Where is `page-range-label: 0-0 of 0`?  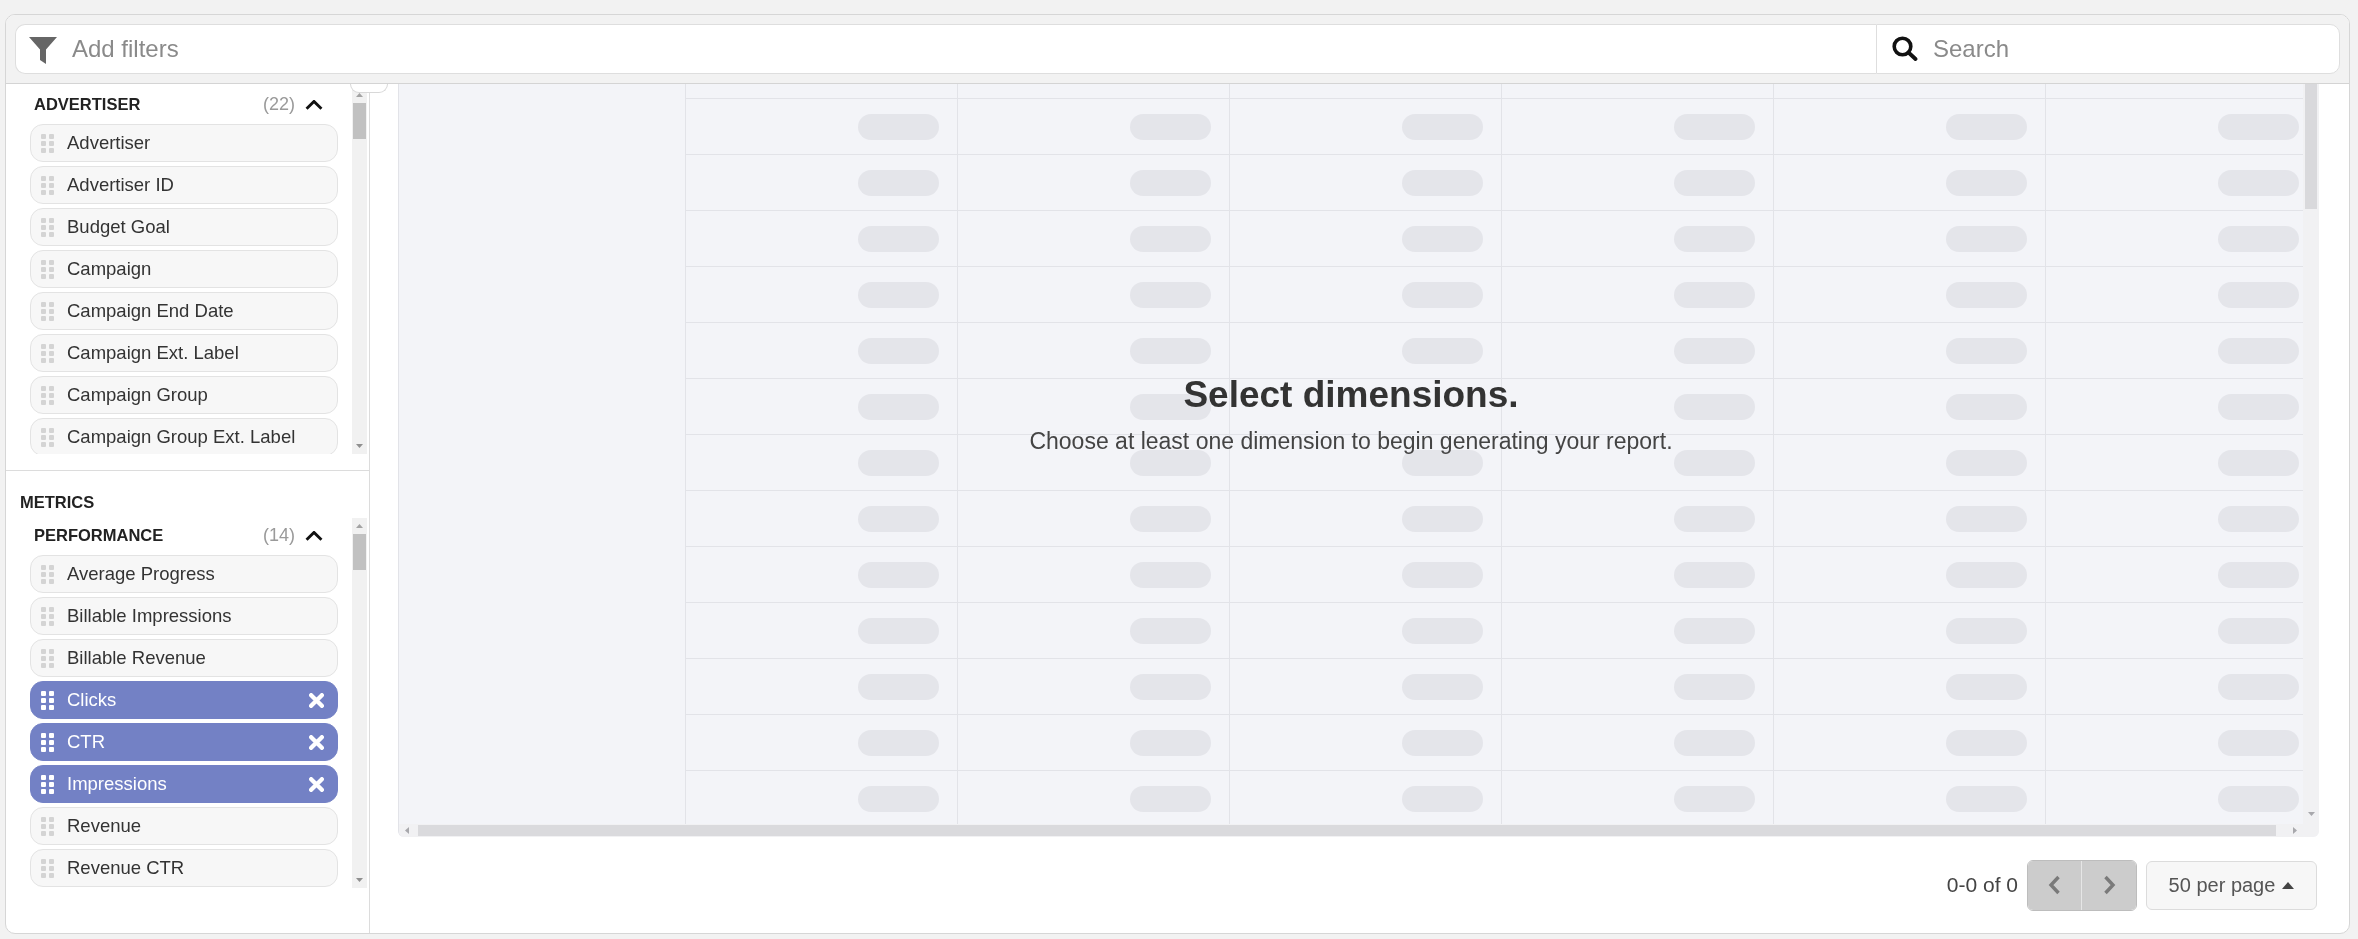 page-range-label: 0-0 of 0 is located at coordinates (1982, 885).